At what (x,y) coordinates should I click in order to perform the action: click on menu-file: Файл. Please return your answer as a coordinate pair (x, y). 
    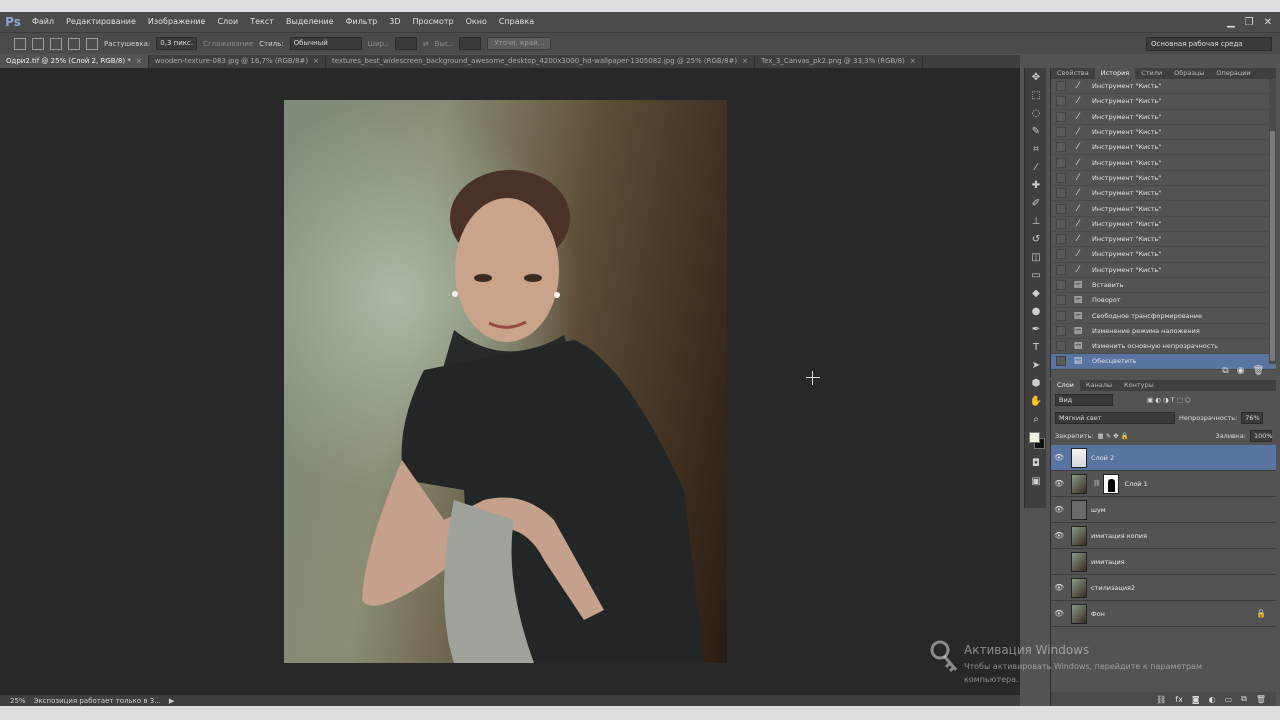
    Looking at the image, I should click on (43, 22).